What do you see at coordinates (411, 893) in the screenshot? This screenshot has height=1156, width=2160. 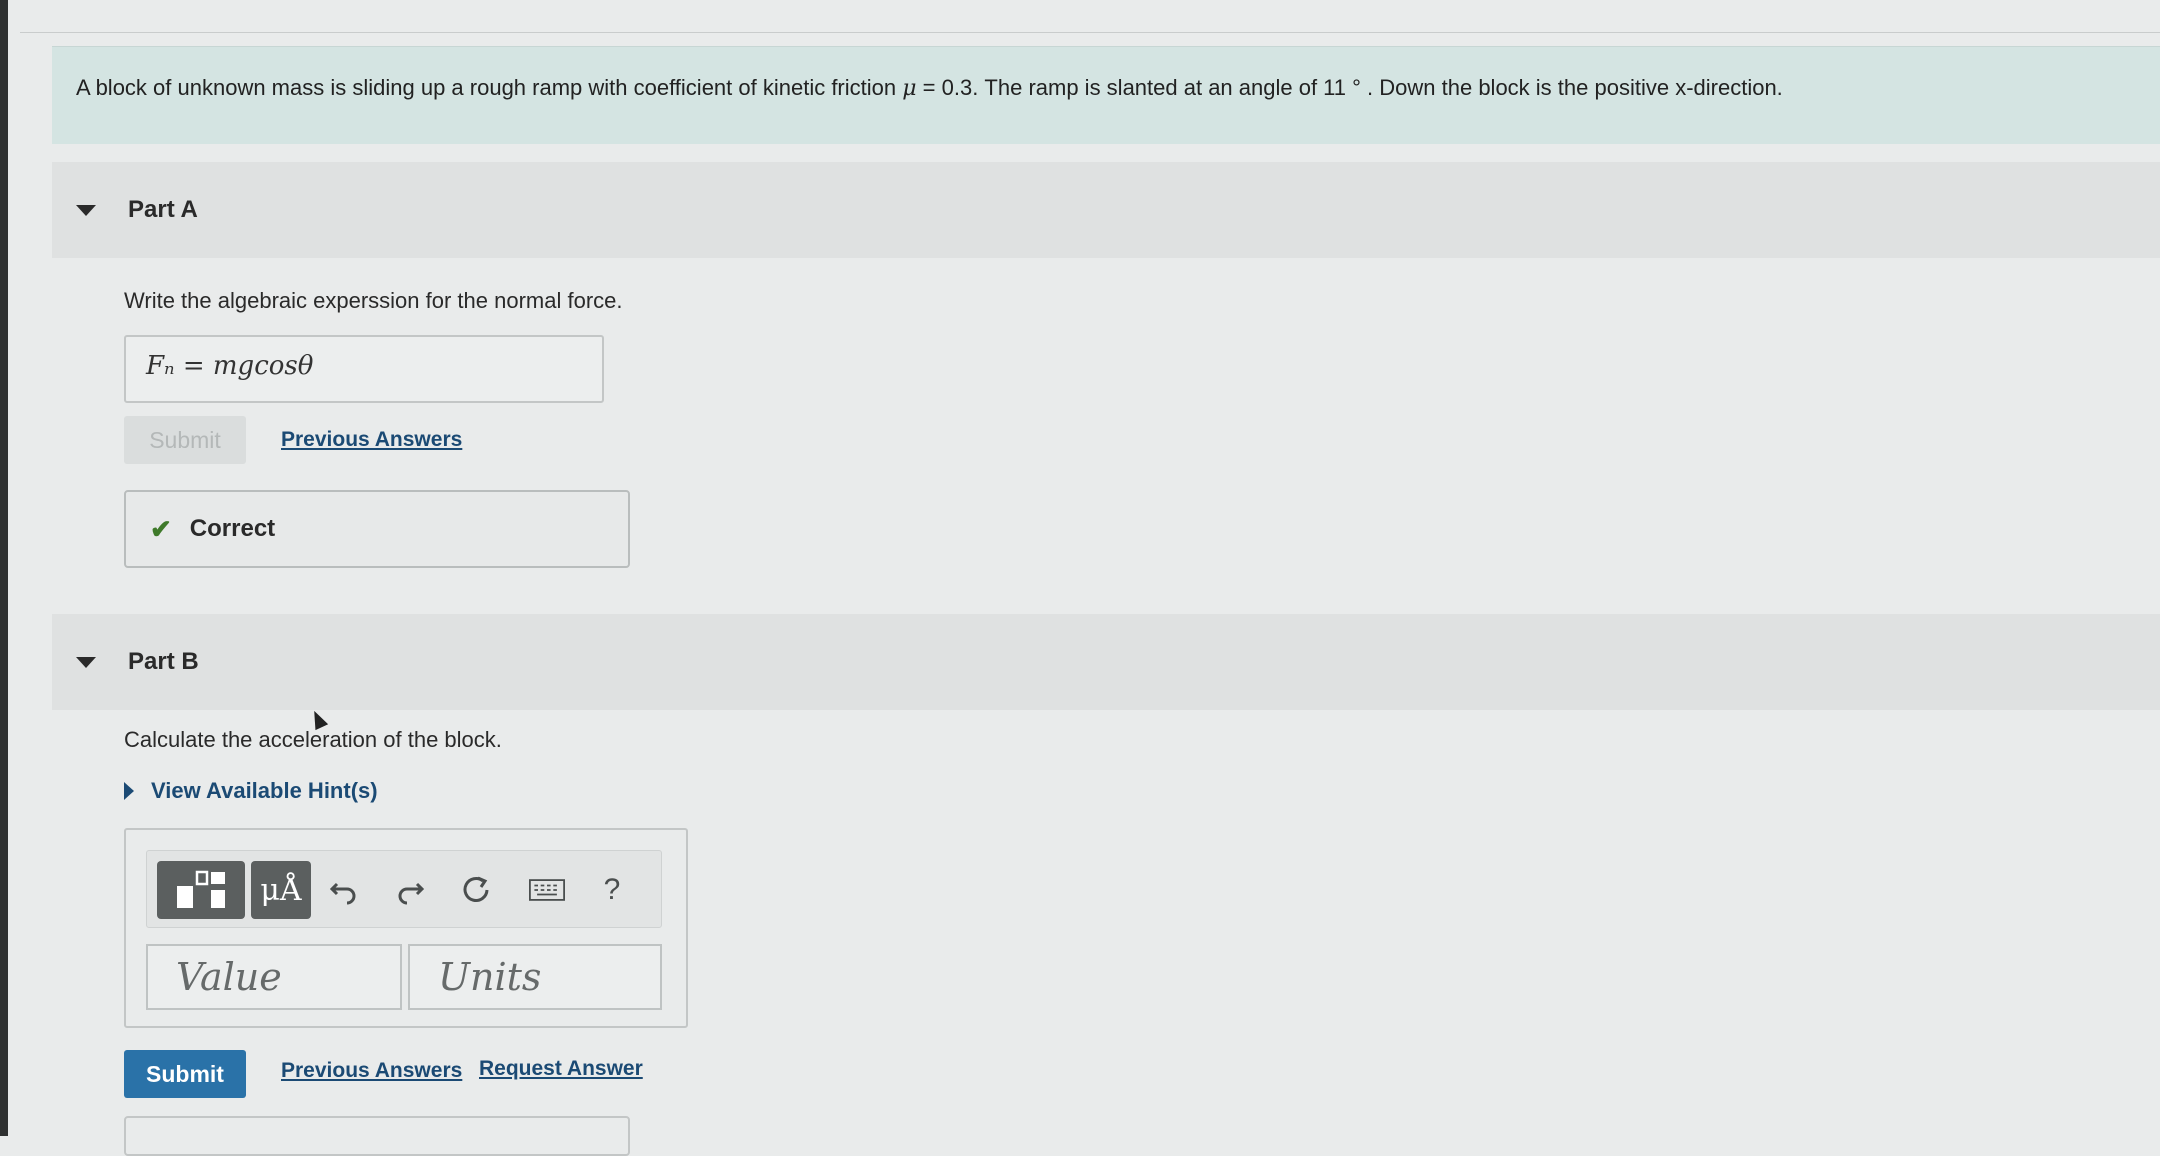 I see `redo-icon` at bounding box center [411, 893].